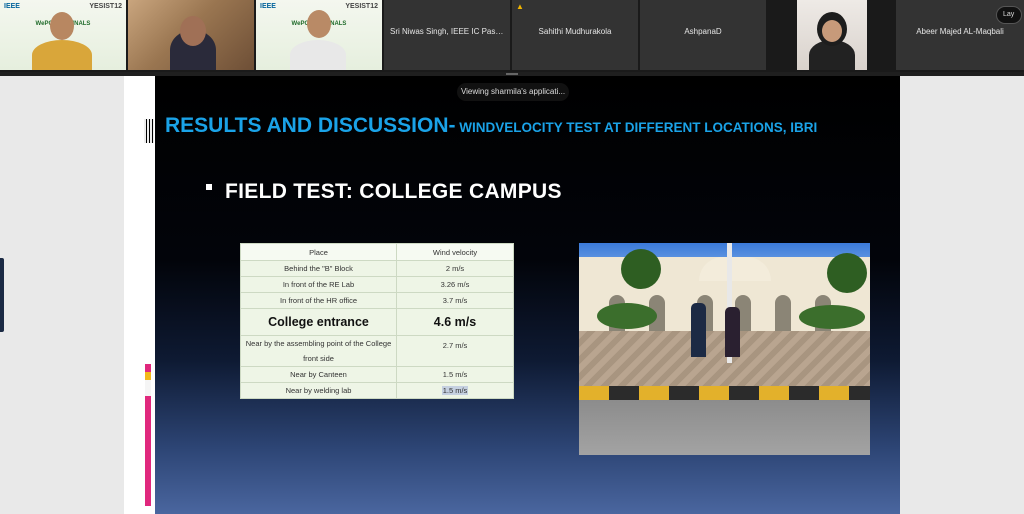 Image resolution: width=1024 pixels, height=514 pixels. I want to click on participant-name: Sahithi Mudhurakola, so click(575, 31).